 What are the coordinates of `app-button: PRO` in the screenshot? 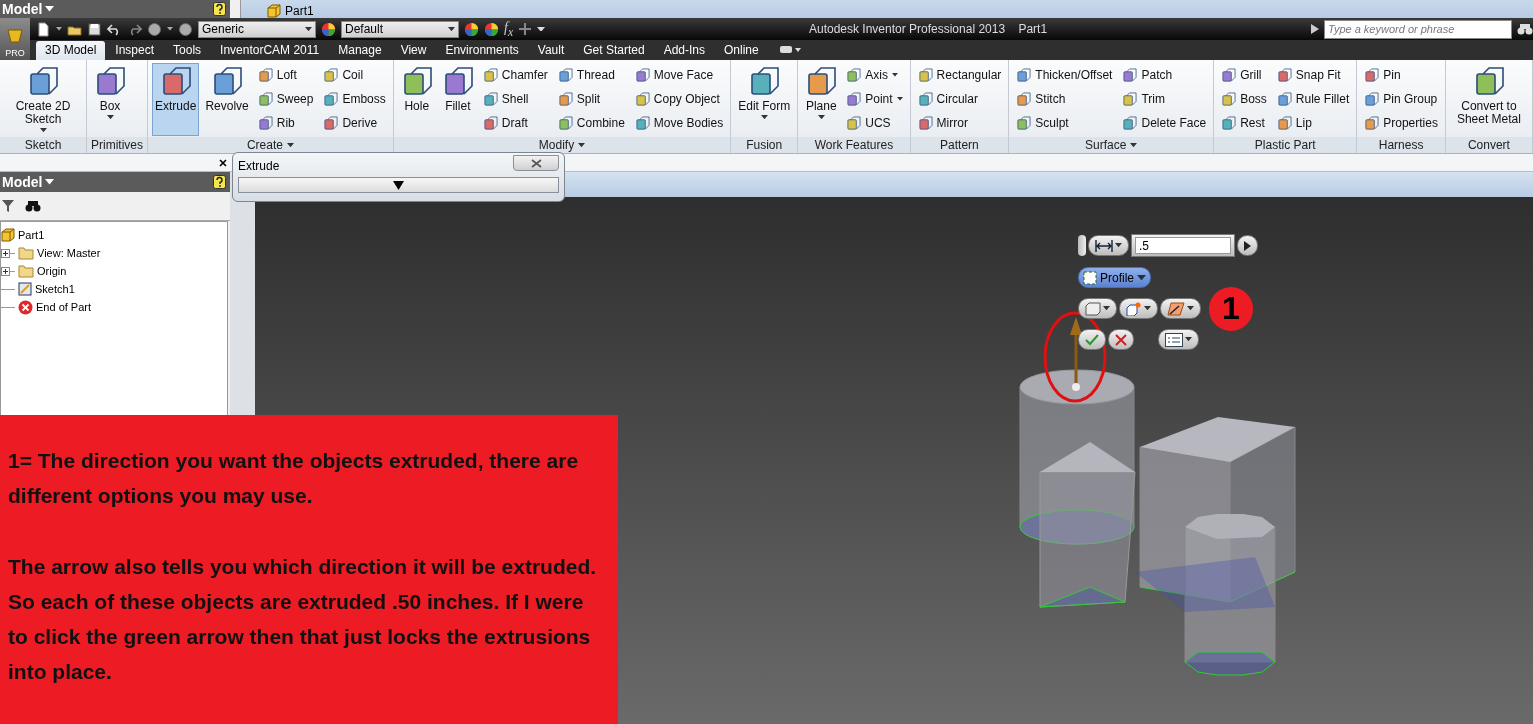 It's located at (15, 39).